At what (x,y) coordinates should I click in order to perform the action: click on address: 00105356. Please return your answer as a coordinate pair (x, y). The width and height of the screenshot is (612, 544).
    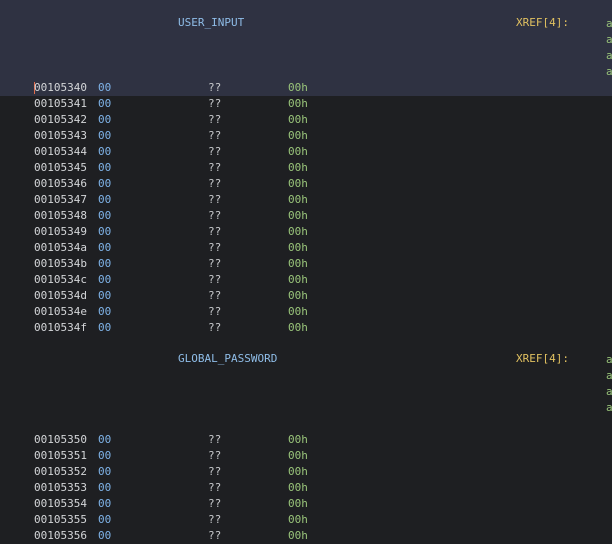
    Looking at the image, I should click on (60, 536).